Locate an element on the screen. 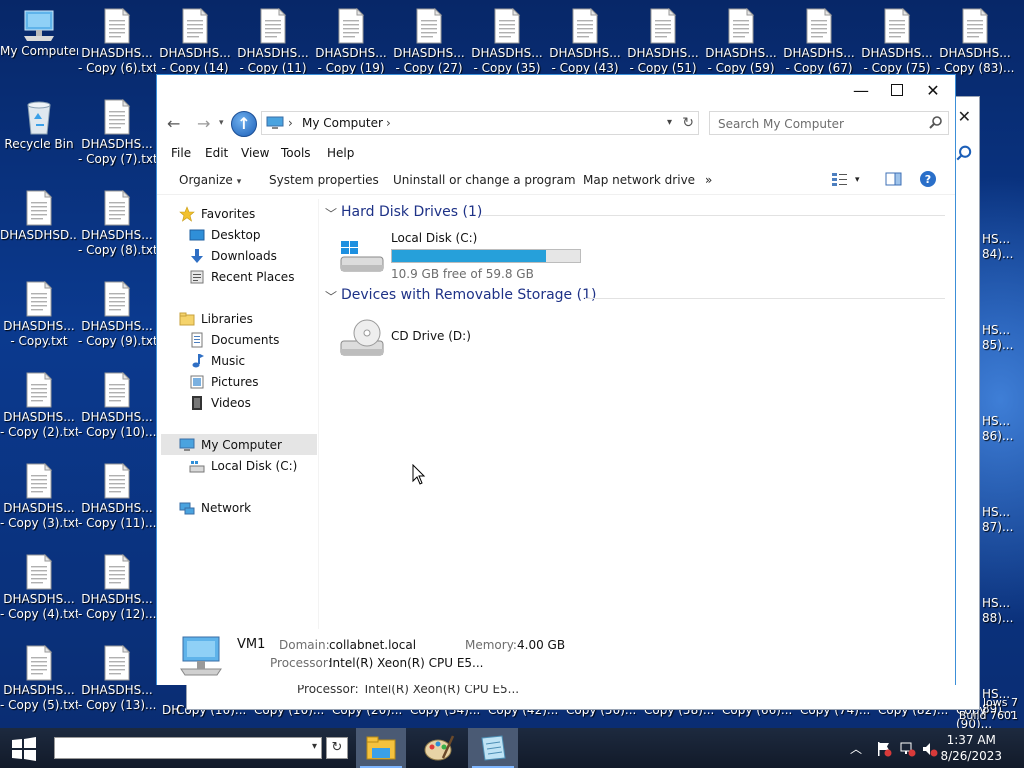  nav-favorites: Favorites is located at coordinates (237, 213).